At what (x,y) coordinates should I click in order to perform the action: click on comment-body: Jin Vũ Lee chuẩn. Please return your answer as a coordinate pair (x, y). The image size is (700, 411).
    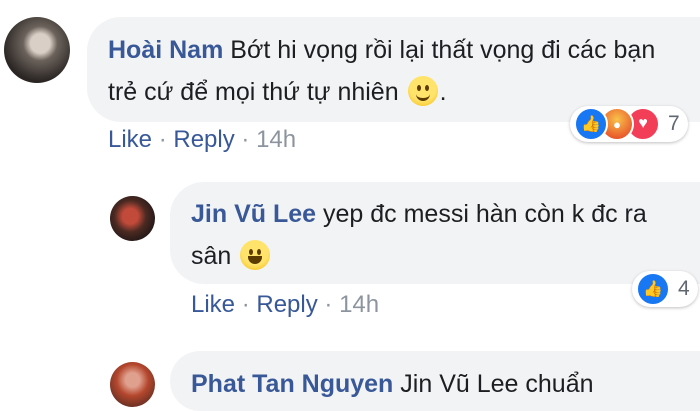
    Looking at the image, I should click on (497, 384).